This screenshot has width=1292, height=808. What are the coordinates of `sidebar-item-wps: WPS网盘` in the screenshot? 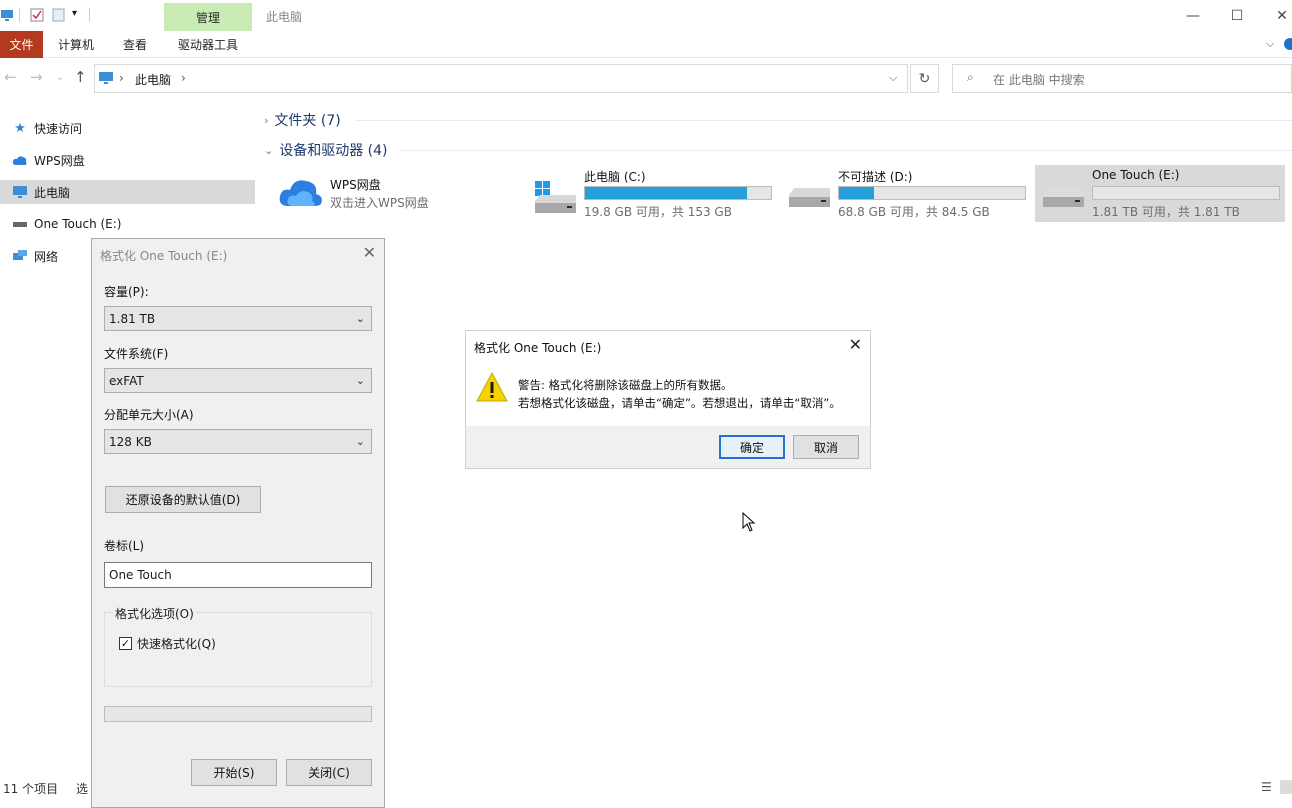 It's located at (127, 160).